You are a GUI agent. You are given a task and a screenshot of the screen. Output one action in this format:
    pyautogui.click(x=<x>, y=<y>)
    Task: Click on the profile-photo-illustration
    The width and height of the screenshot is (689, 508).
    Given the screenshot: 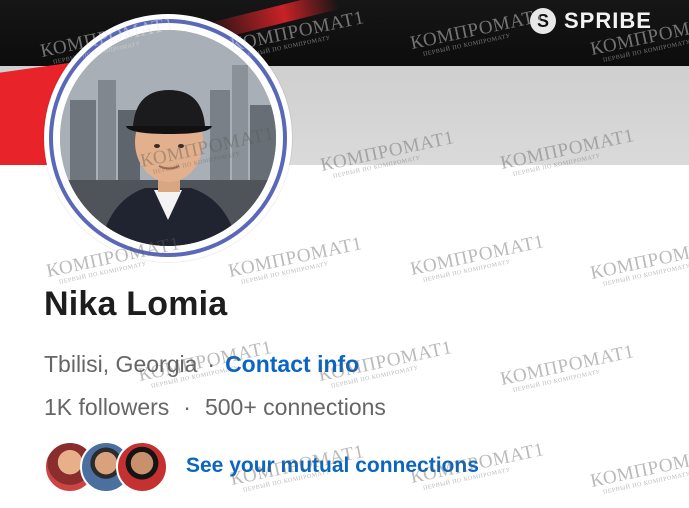 What is the action you would take?
    pyautogui.click(x=168, y=138)
    